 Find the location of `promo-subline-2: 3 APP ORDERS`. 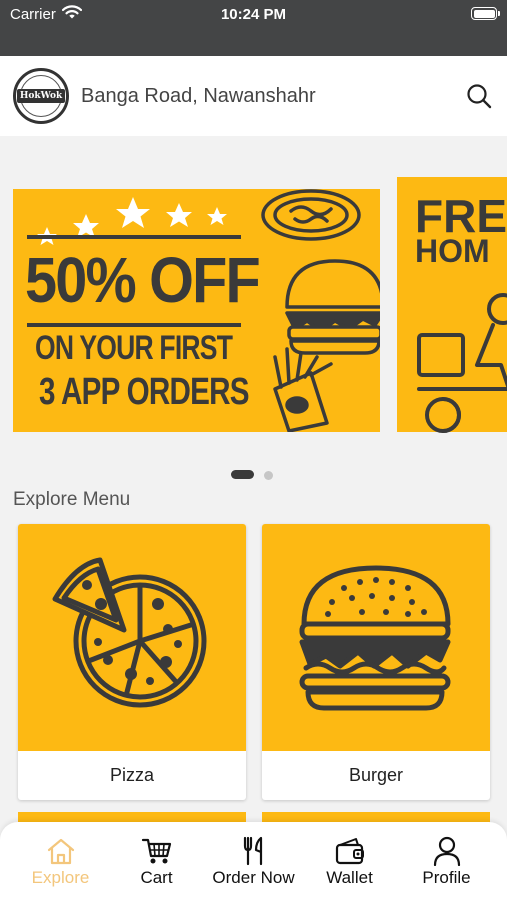

promo-subline-2: 3 APP ORDERS is located at coordinates (144, 392).